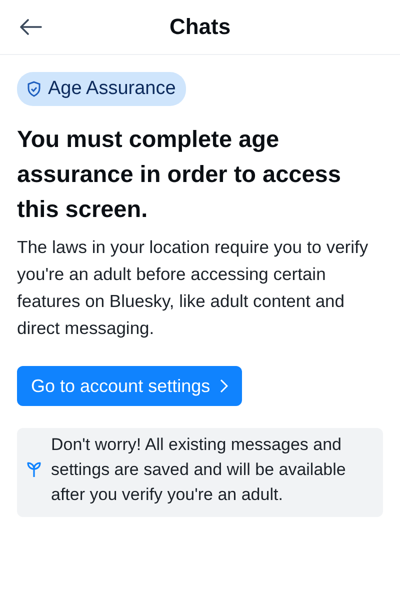 This screenshot has height=591, width=400. I want to click on heading: You must complete age assurance in order to access this screen., so click(179, 174).